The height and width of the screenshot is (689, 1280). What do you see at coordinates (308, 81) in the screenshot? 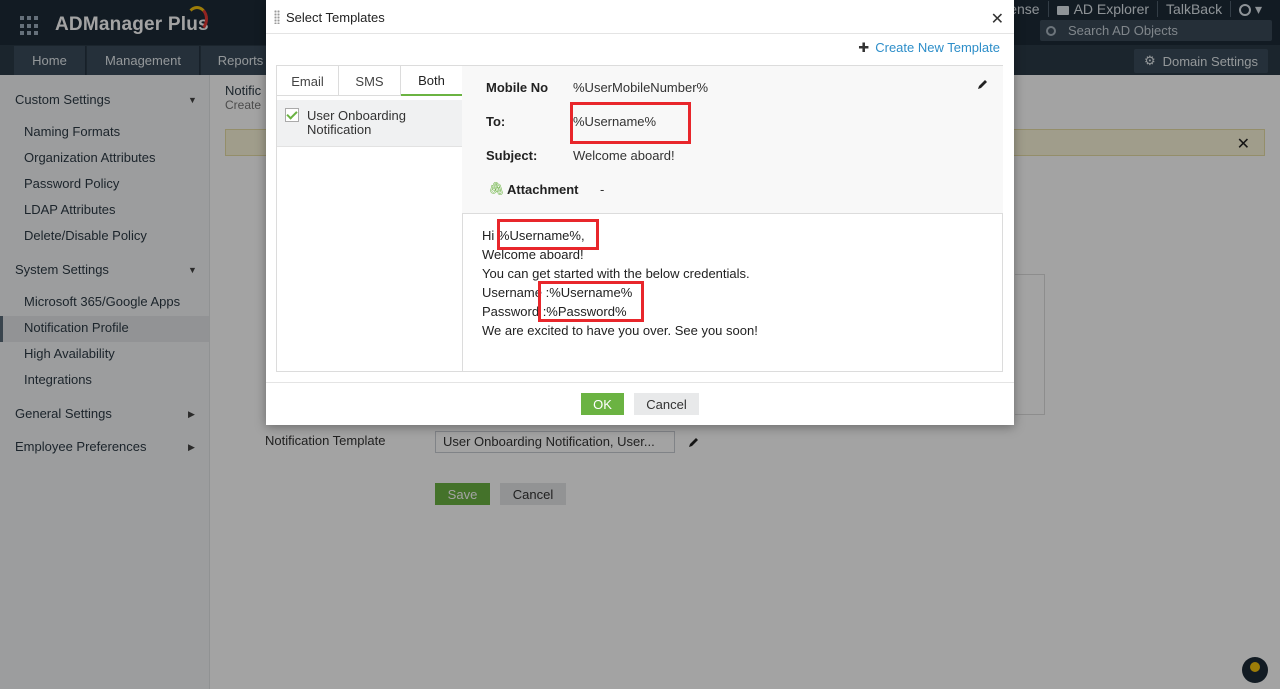
I see `tab-email: Email` at bounding box center [308, 81].